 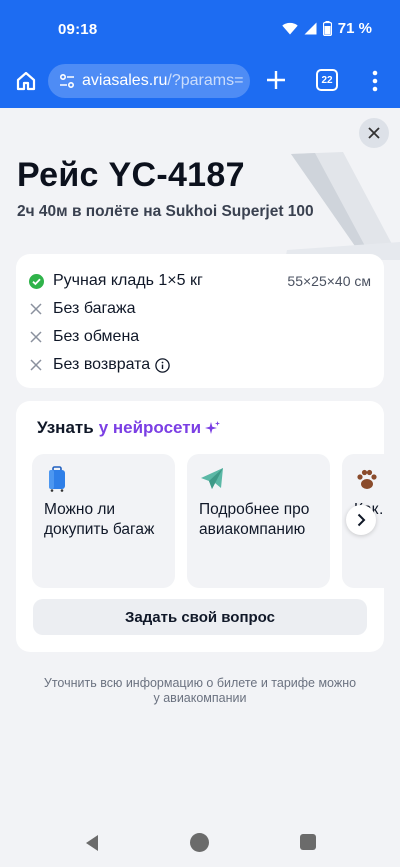 I want to click on url-host: aviasales.ru, so click(x=125, y=80).